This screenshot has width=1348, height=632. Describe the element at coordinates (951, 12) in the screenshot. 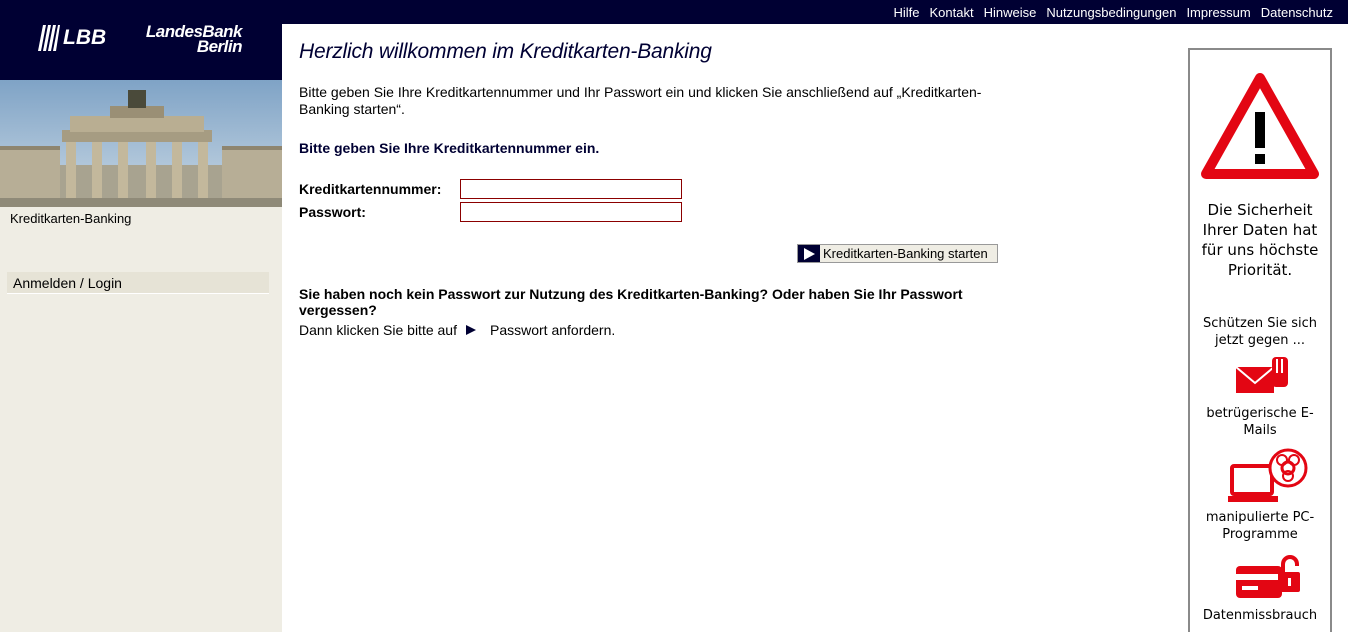

I see `link-kontakt: Kontakt` at that location.